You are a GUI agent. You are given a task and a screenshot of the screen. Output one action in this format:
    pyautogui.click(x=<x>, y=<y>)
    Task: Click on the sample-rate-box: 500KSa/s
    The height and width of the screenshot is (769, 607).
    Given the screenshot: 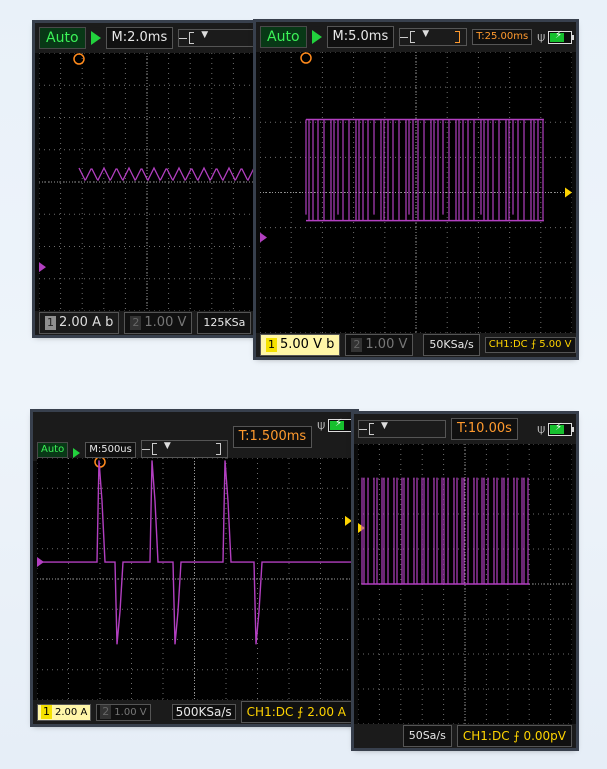 What is the action you would take?
    pyautogui.click(x=203, y=712)
    